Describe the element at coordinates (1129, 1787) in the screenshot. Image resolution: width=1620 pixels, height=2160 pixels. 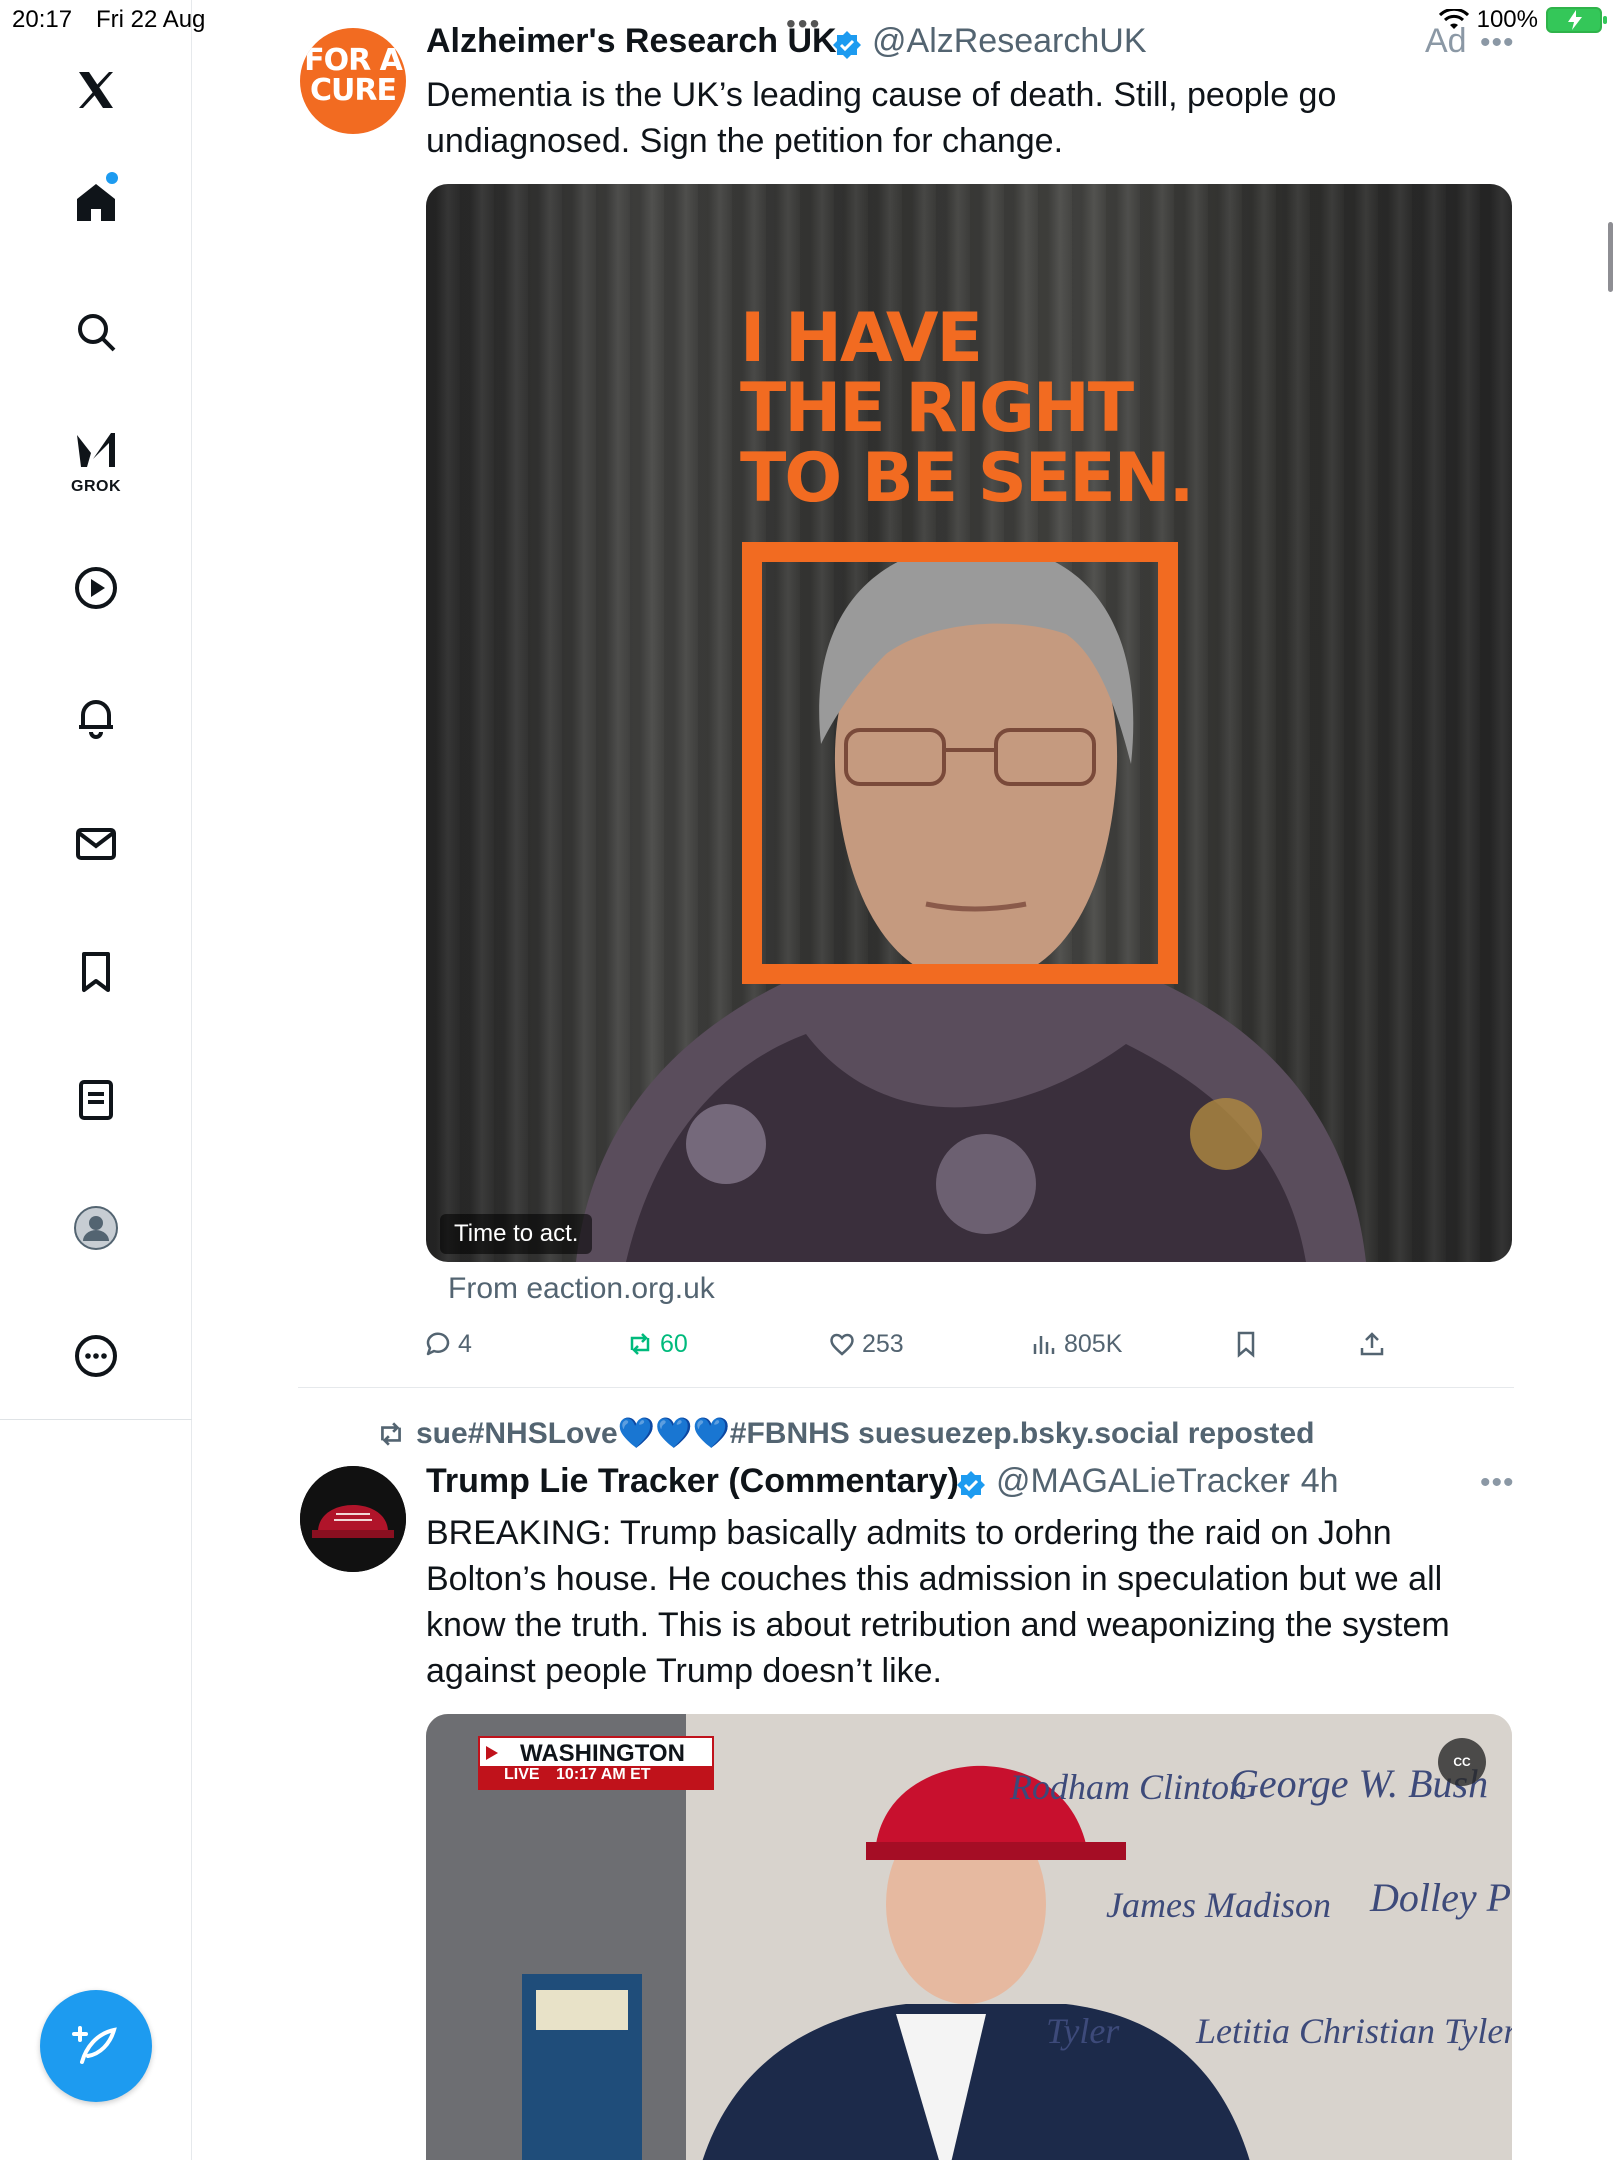
I see `wall-name: Rodham Clinton` at that location.